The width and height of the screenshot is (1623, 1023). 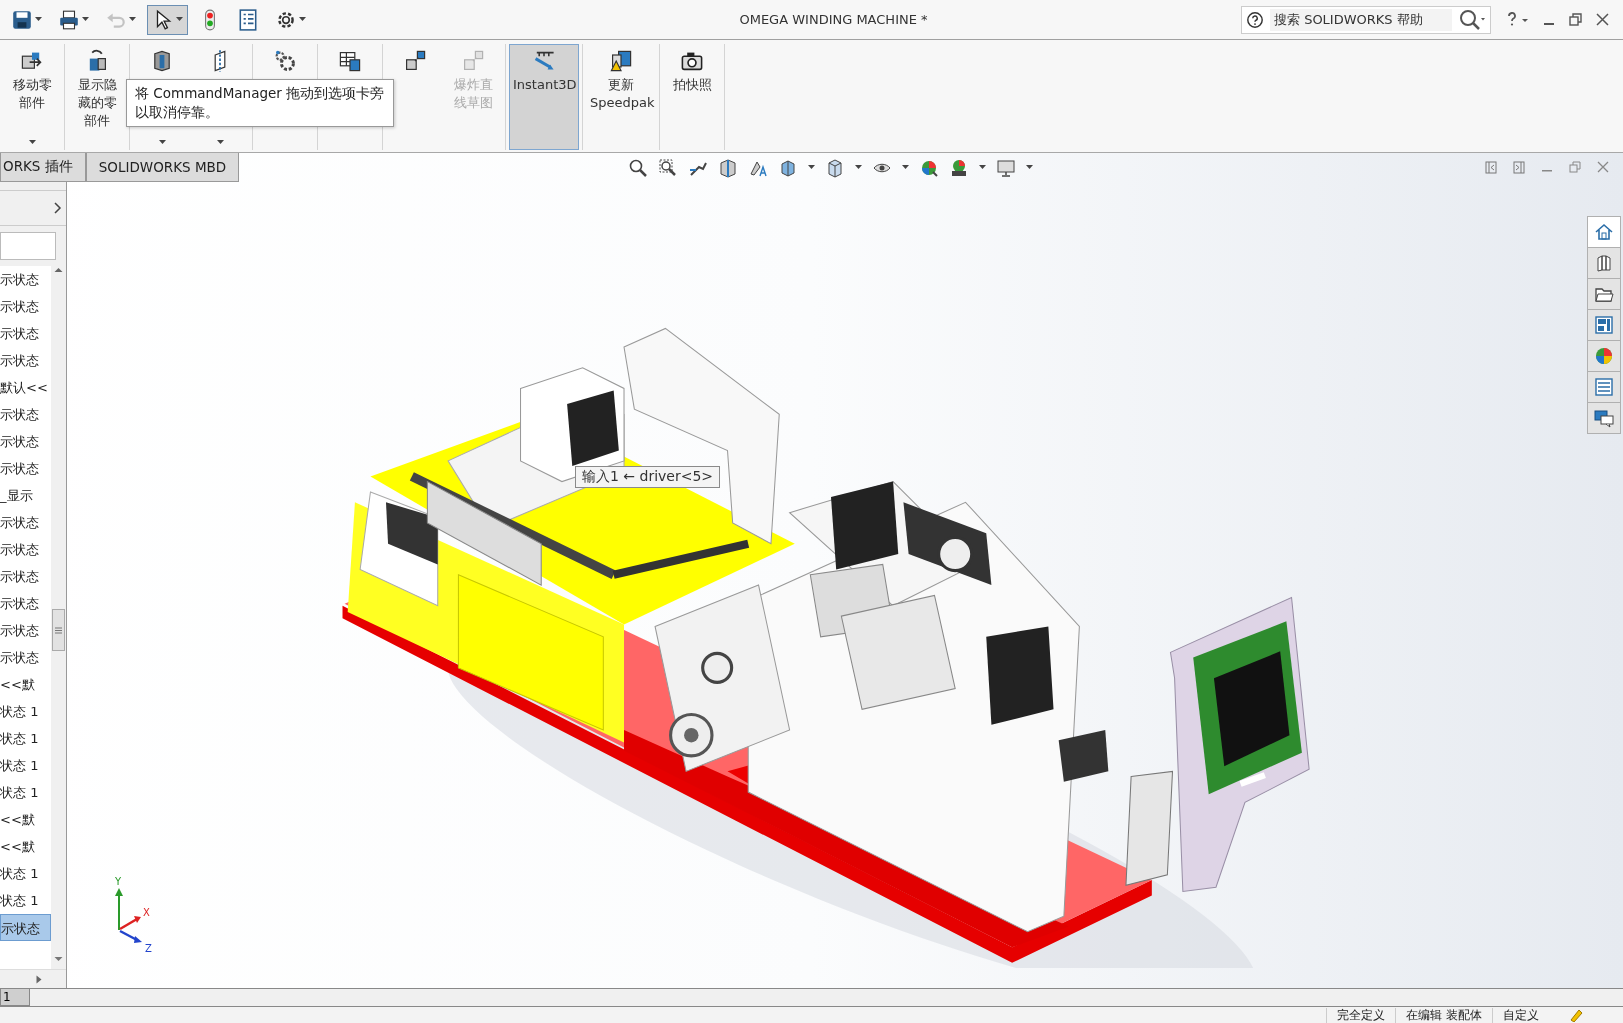 What do you see at coordinates (1576, 1015) in the screenshot?
I see `tag-icon` at bounding box center [1576, 1015].